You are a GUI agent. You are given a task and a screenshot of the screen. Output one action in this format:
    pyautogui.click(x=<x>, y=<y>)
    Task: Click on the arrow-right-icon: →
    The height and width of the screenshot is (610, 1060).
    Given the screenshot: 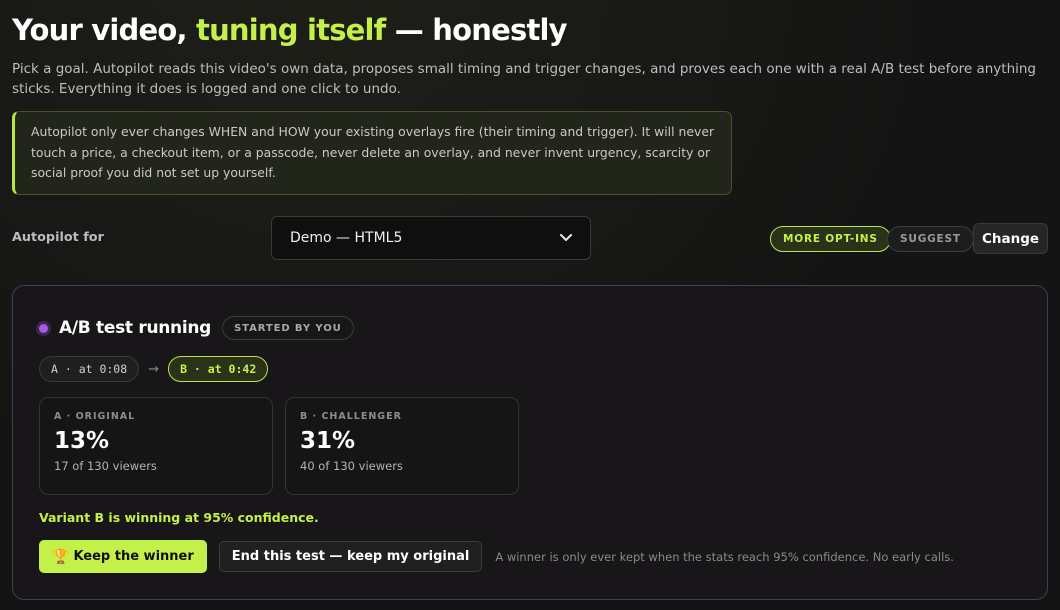 What is the action you would take?
    pyautogui.click(x=154, y=369)
    